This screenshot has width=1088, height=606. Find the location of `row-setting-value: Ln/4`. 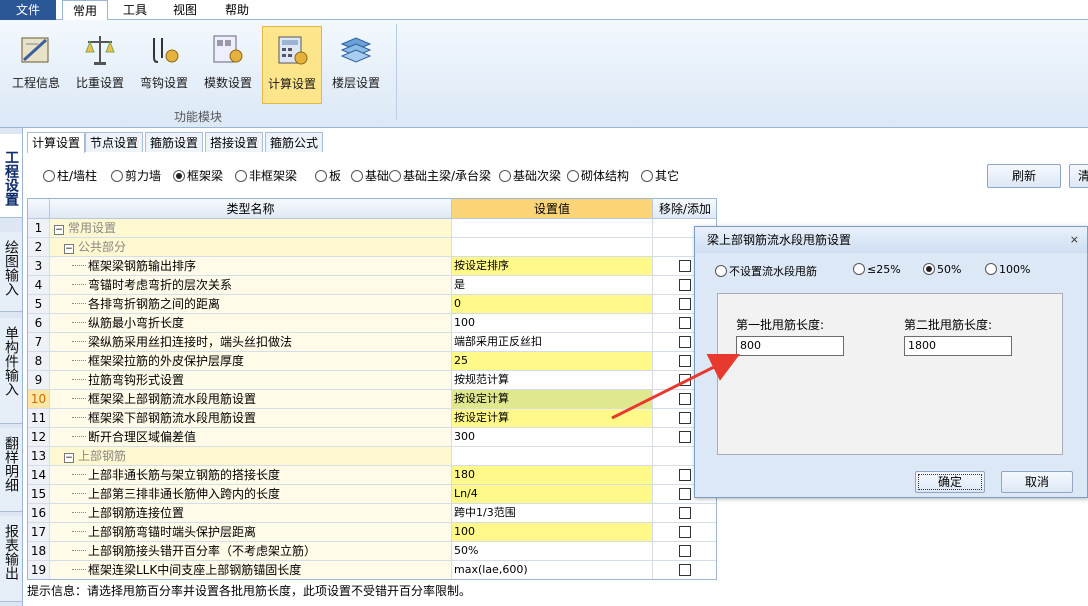

row-setting-value: Ln/4 is located at coordinates (552, 494).